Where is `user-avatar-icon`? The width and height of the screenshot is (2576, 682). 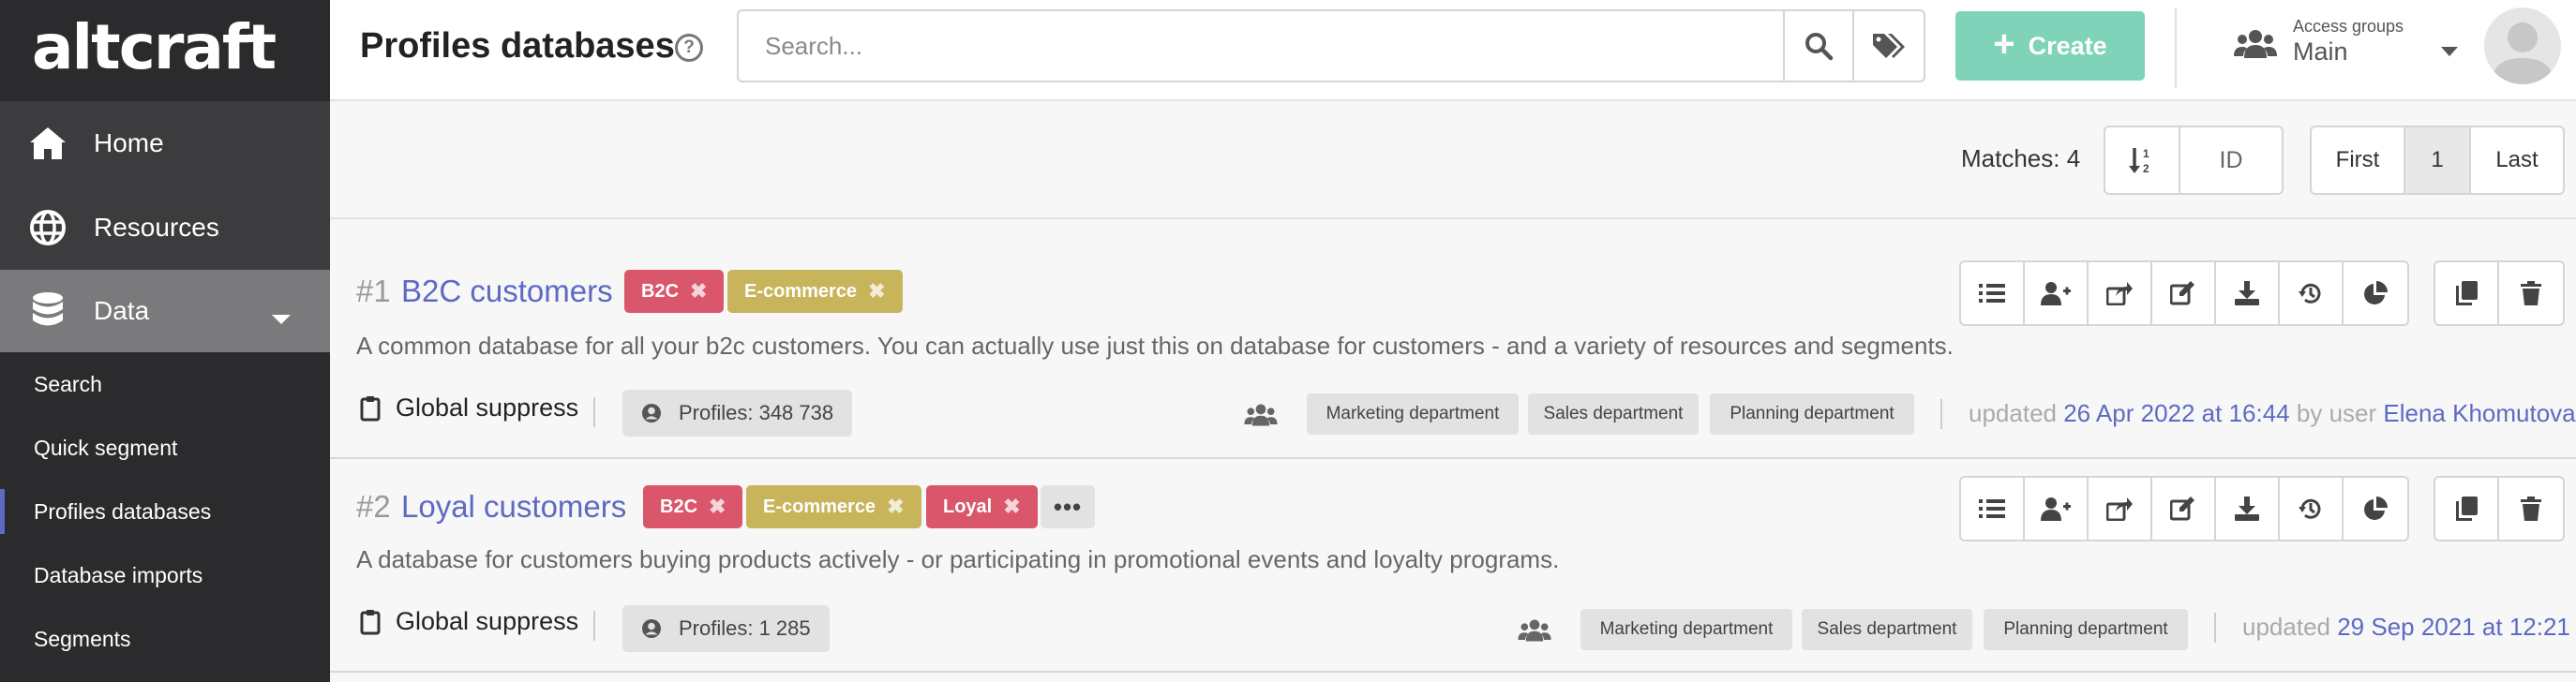 user-avatar-icon is located at coordinates (2523, 53).